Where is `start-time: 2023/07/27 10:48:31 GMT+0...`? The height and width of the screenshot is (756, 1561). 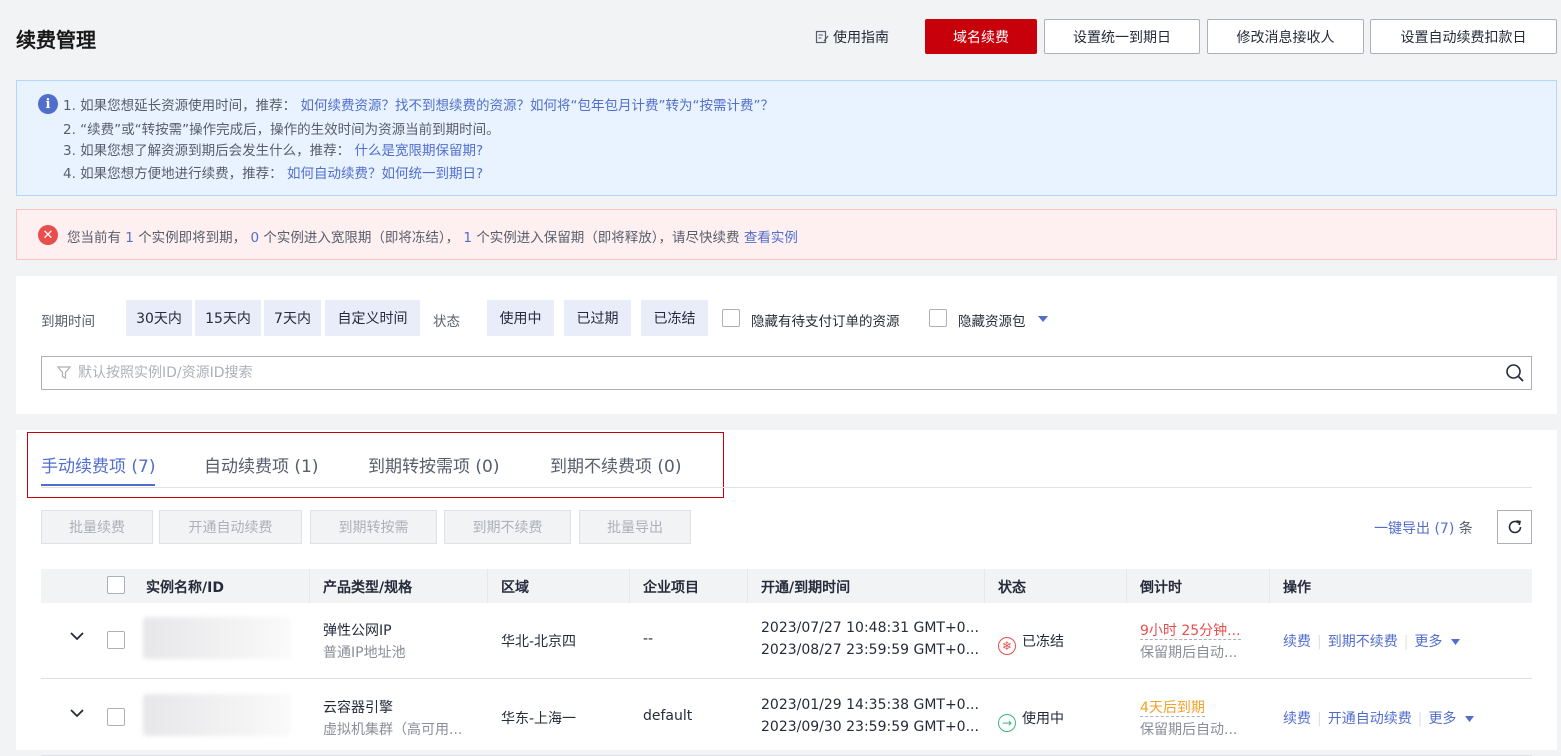 start-time: 2023/07/27 10:48:31 GMT+0... is located at coordinates (870, 628).